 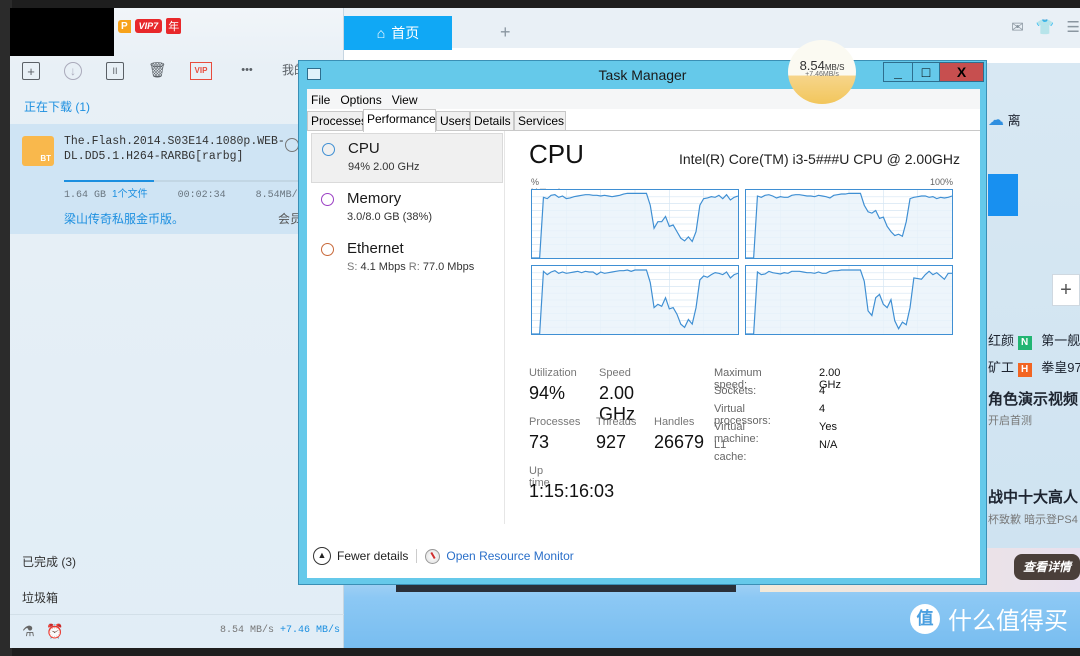 What do you see at coordinates (1017, 27) in the screenshot?
I see `mail-icon: ✉` at bounding box center [1017, 27].